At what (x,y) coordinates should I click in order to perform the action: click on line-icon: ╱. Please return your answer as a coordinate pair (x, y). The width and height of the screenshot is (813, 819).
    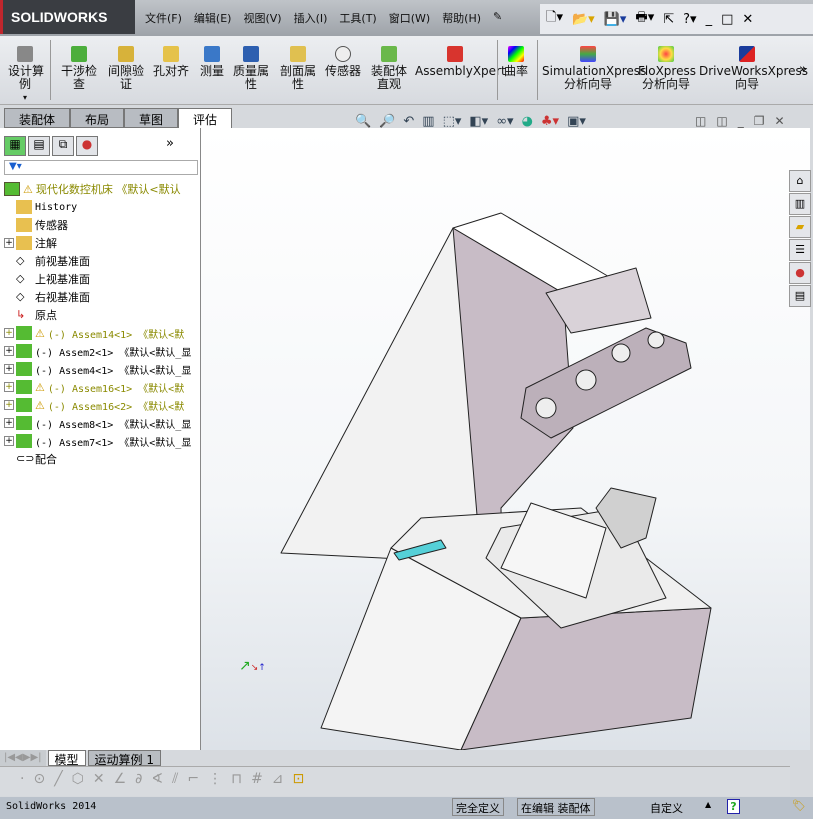
    Looking at the image, I should click on (58, 783).